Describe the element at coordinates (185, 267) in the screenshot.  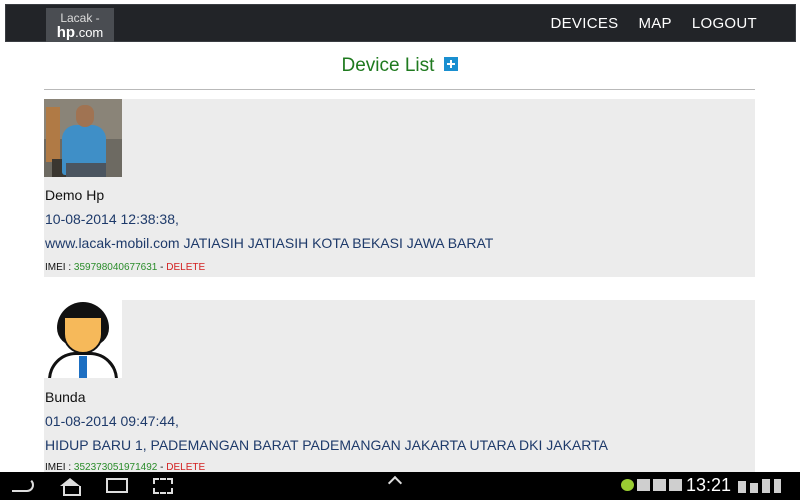
I see `delete-link: DELETE` at that location.